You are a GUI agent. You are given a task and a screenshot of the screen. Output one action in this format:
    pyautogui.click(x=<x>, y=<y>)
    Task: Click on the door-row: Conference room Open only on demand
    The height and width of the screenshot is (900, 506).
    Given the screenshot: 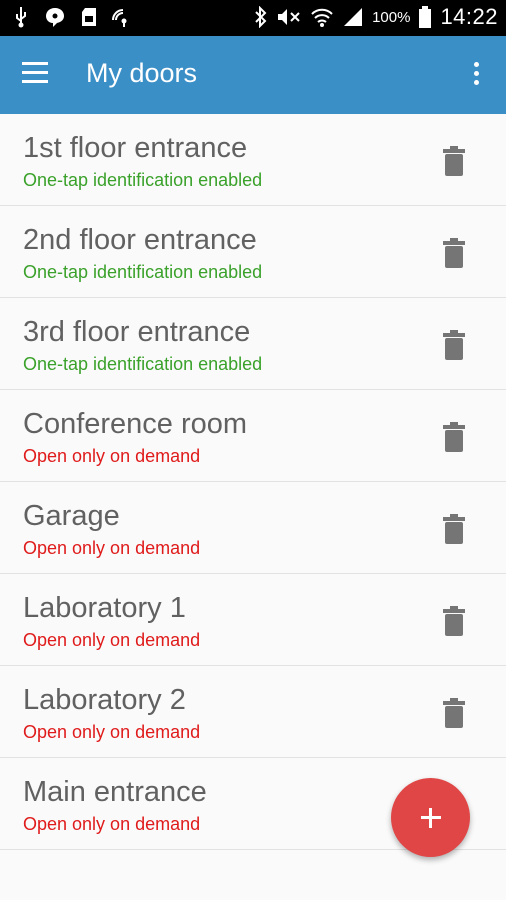 What is the action you would take?
    pyautogui.click(x=253, y=436)
    